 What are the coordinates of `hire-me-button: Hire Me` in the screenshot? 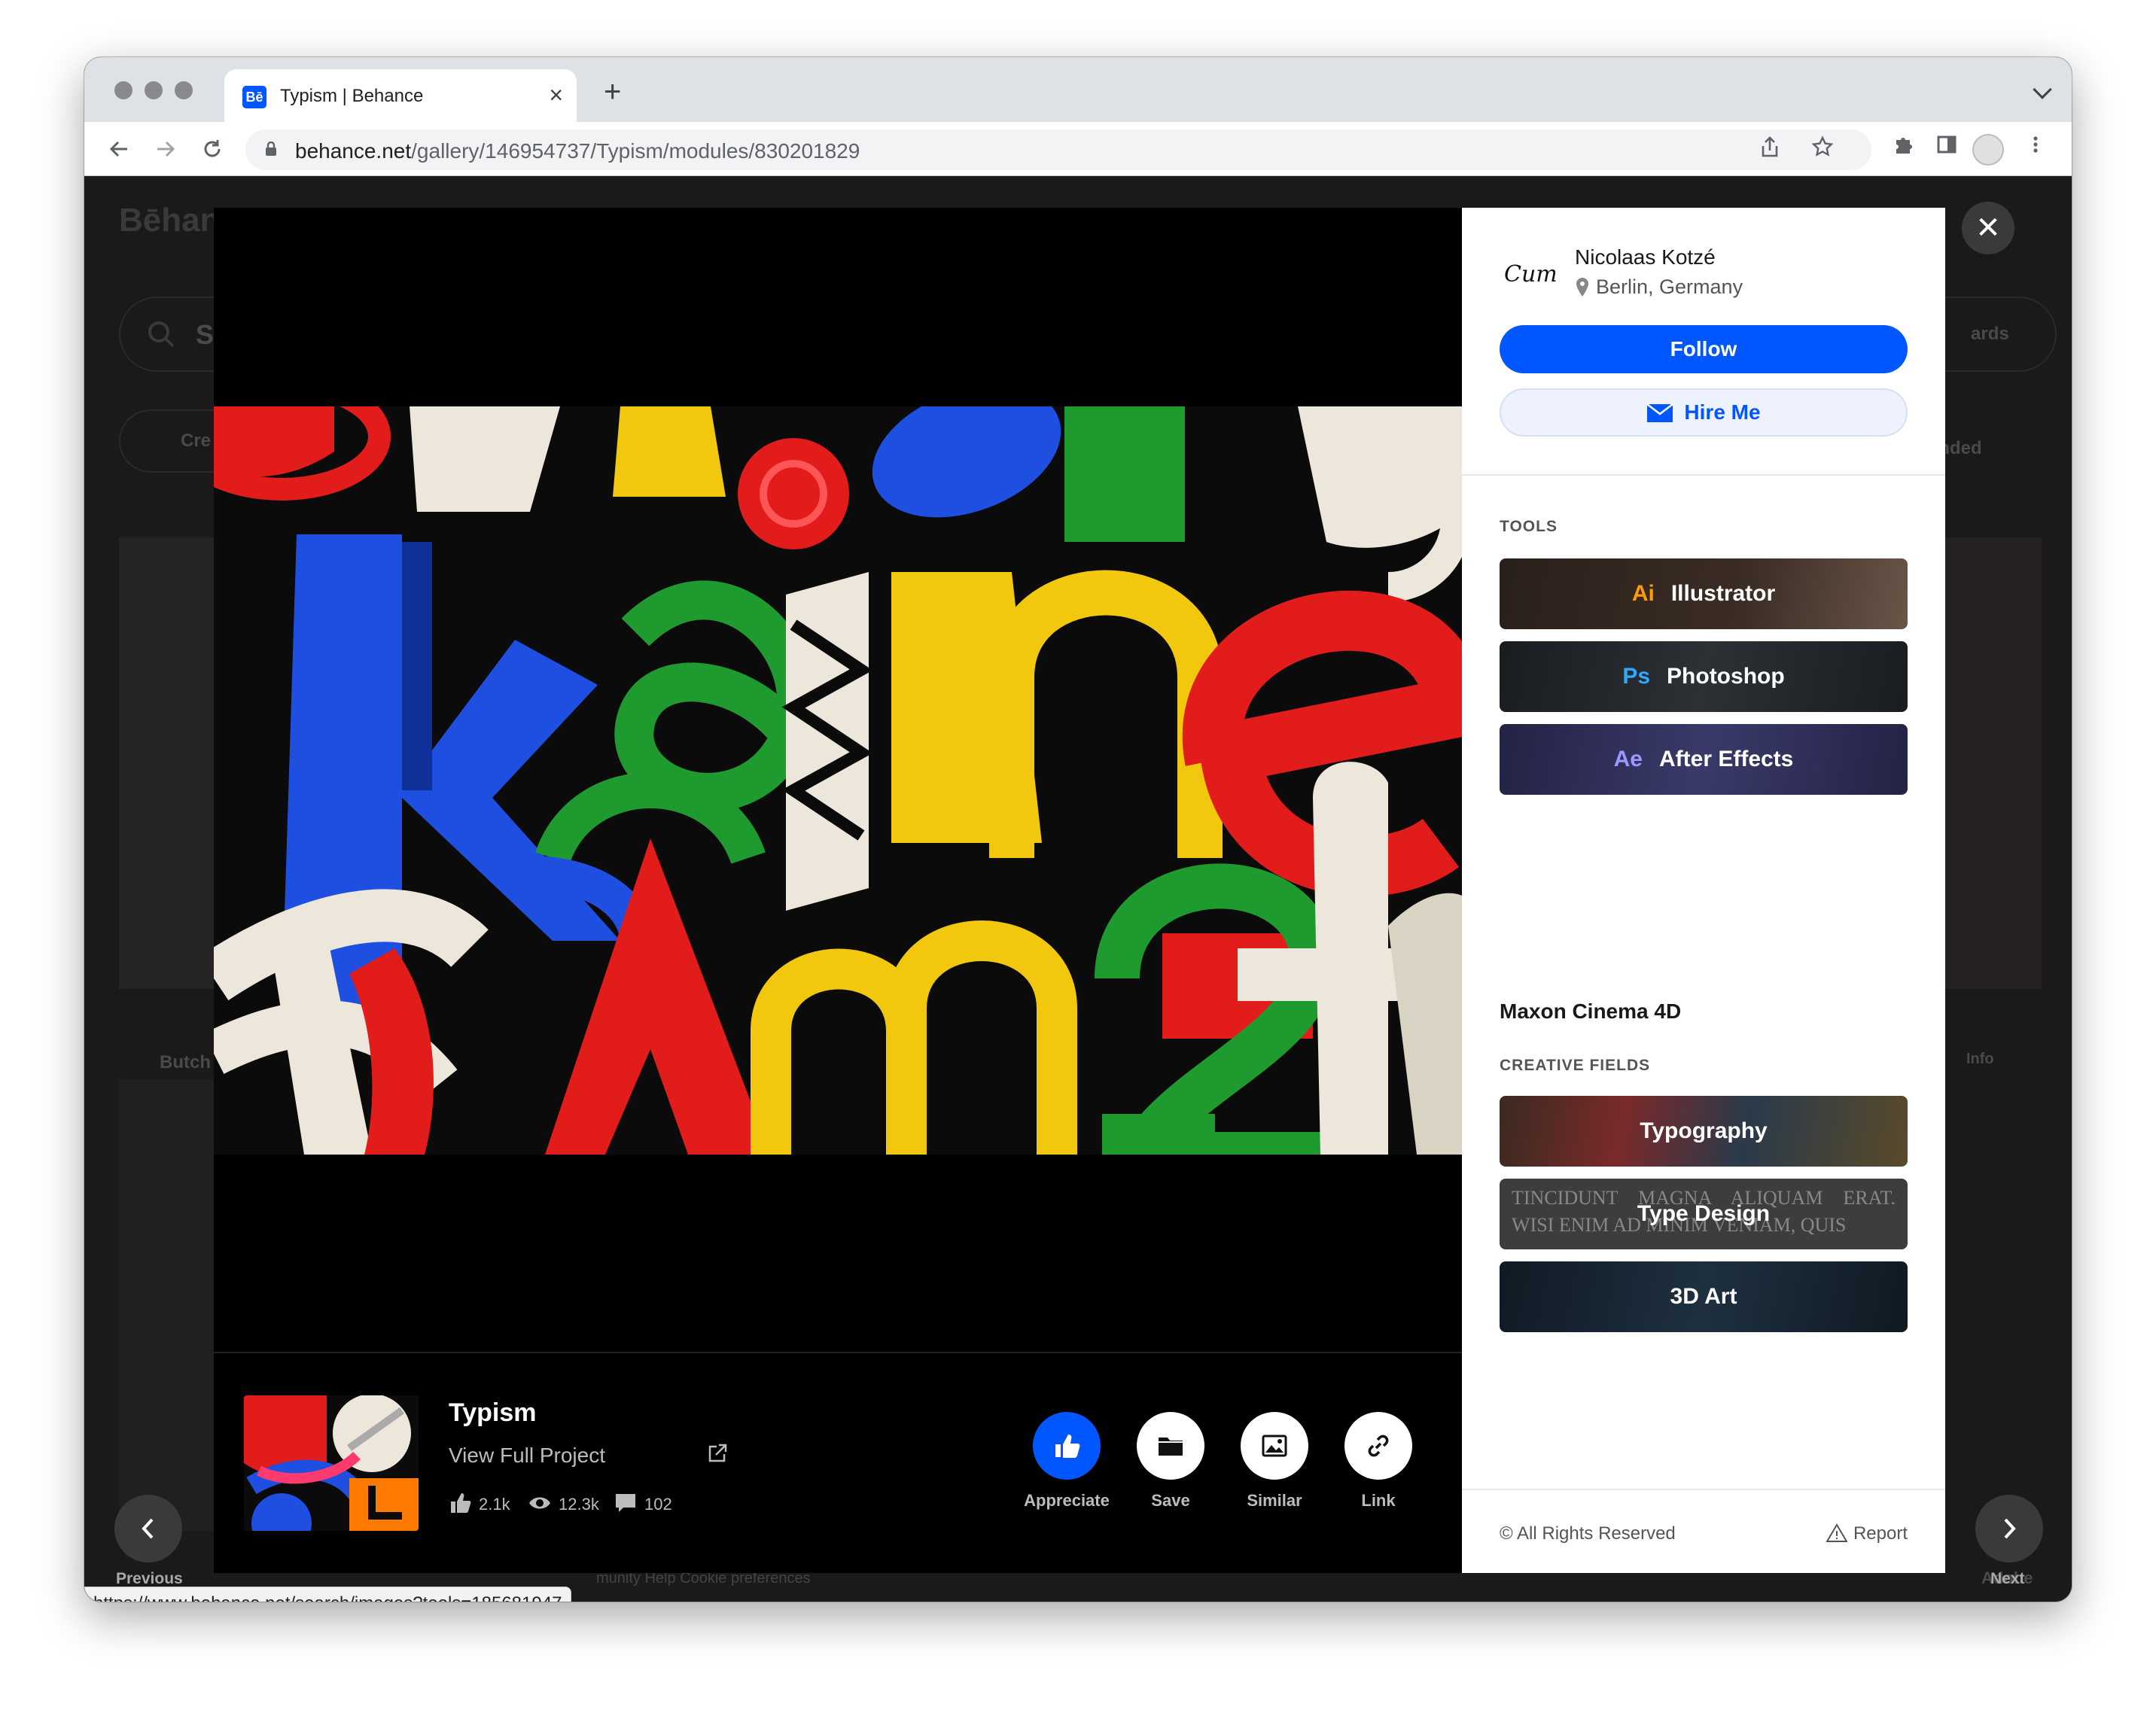 It's located at (1704, 412).